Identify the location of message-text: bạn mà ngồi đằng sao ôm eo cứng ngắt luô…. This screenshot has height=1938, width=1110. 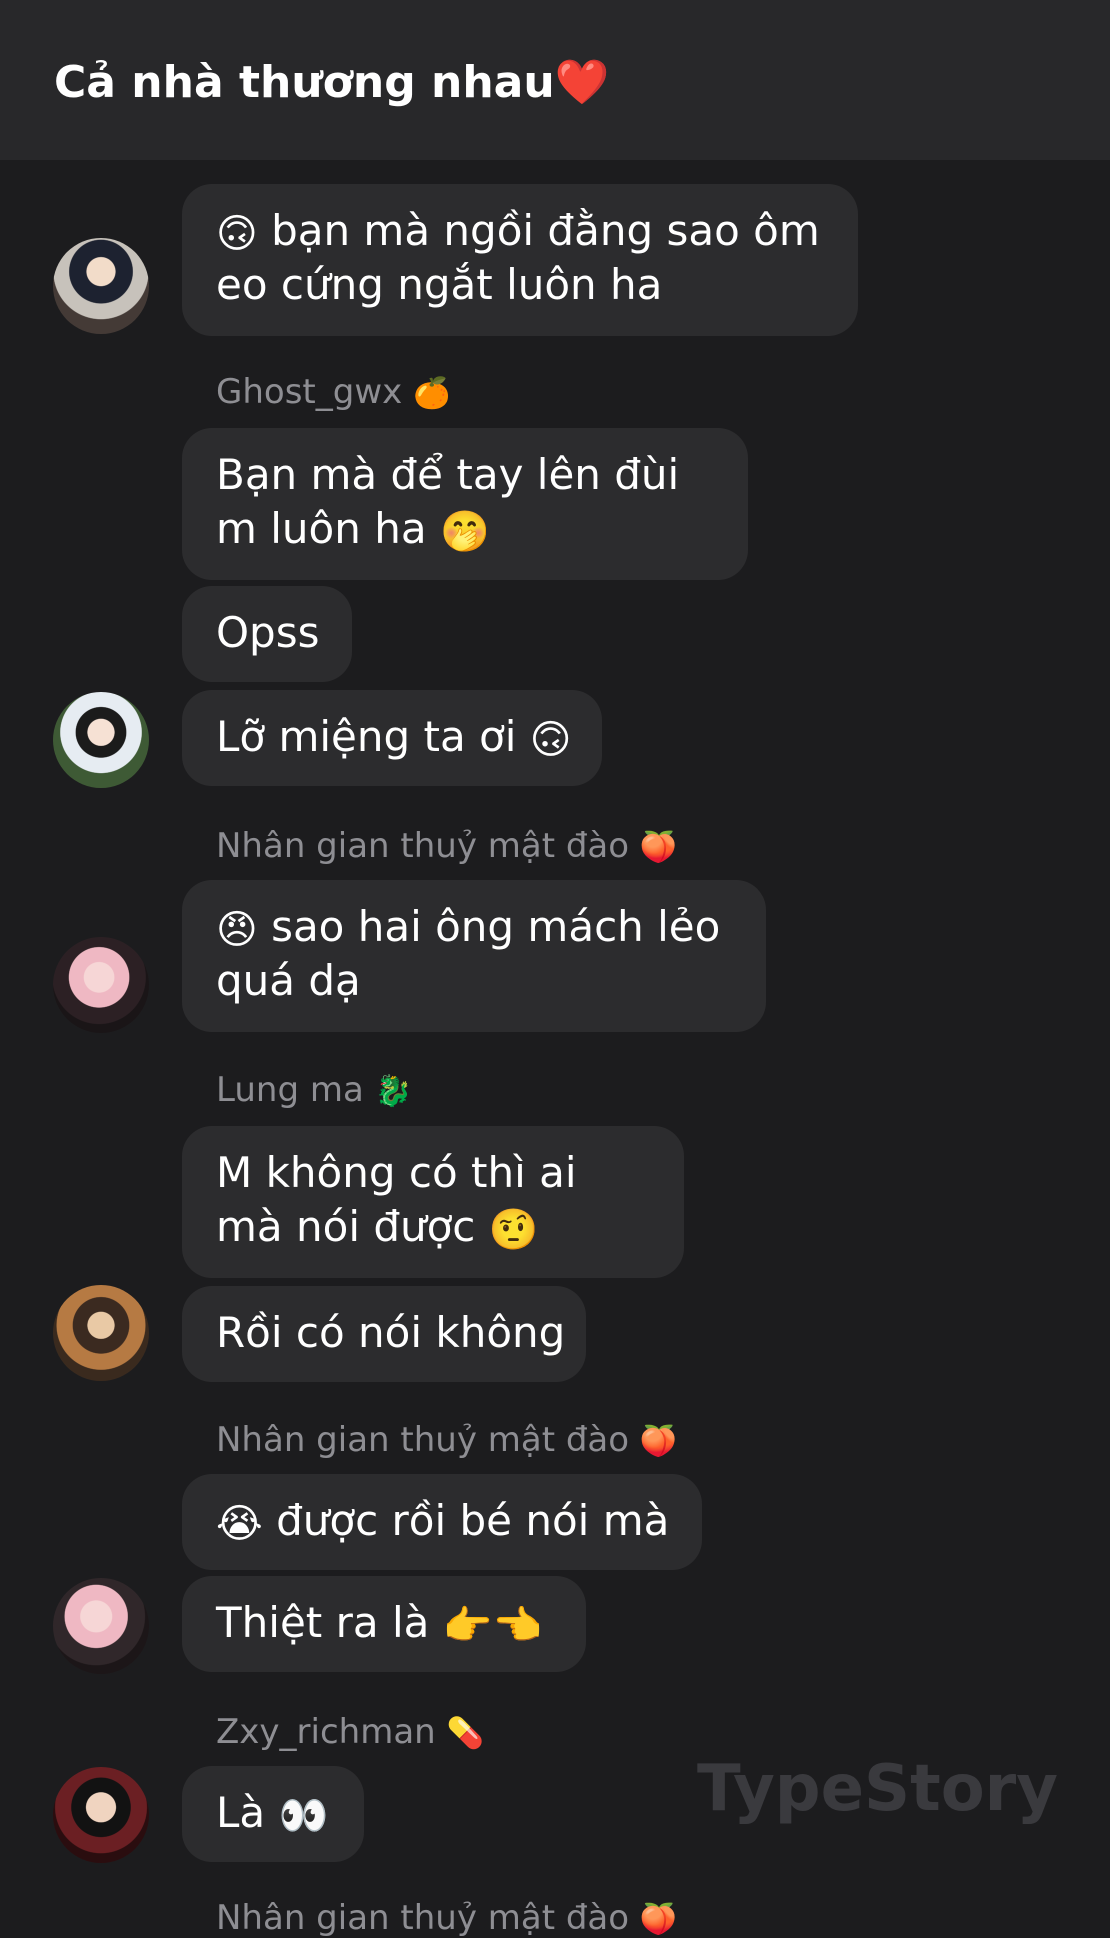
(518, 257).